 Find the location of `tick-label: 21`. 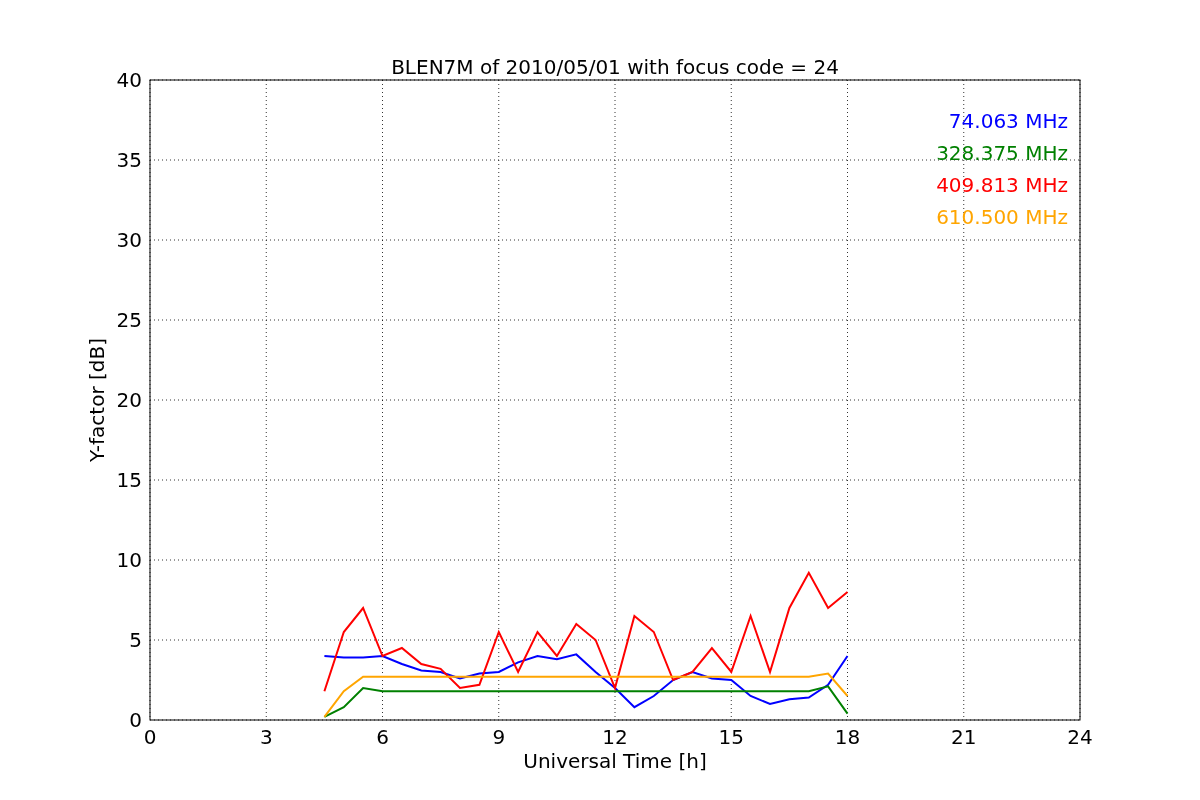

tick-label: 21 is located at coordinates (964, 737).